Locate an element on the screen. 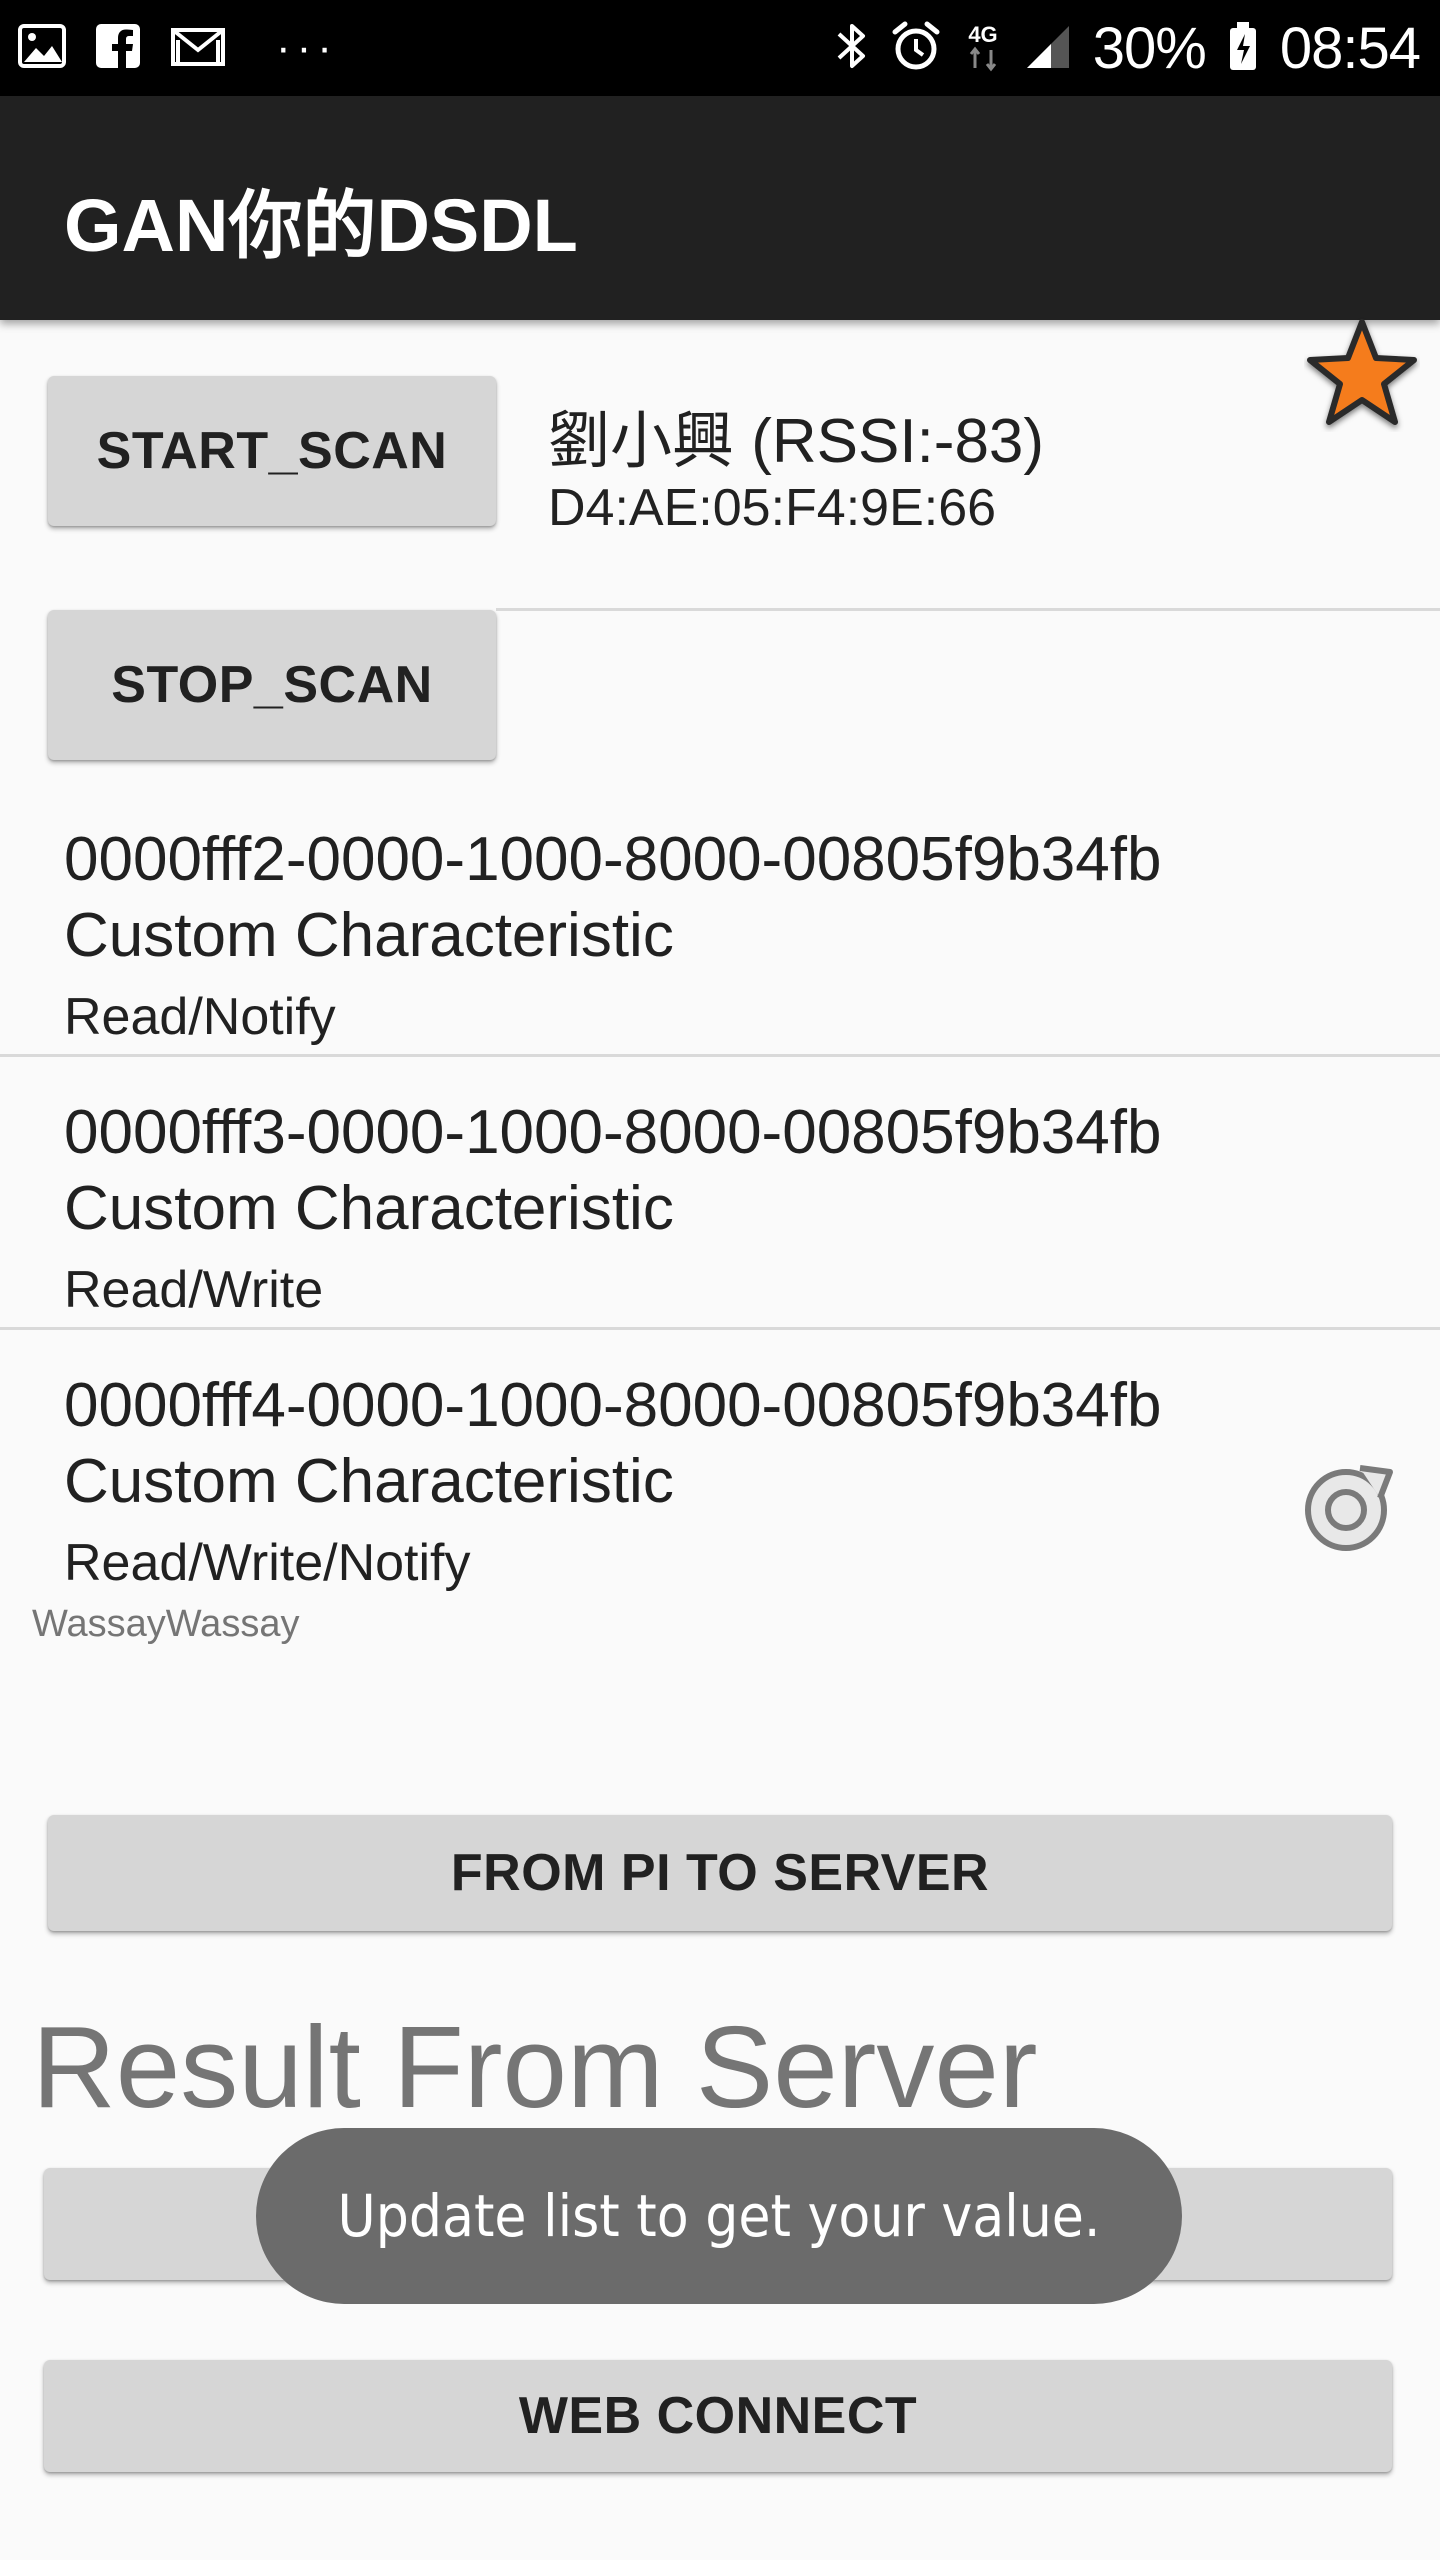  from-pi-to-server-button: FROM PI TO SERVER is located at coordinates (720, 1873).